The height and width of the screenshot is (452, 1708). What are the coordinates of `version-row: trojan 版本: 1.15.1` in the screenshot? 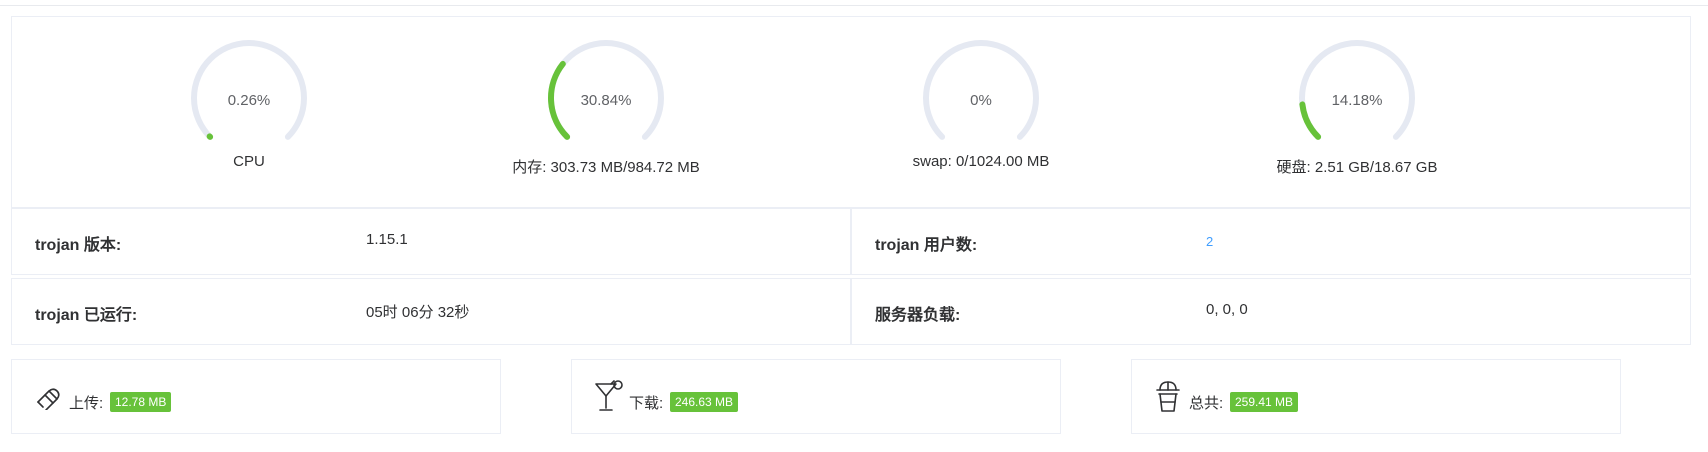 It's located at (431, 241).